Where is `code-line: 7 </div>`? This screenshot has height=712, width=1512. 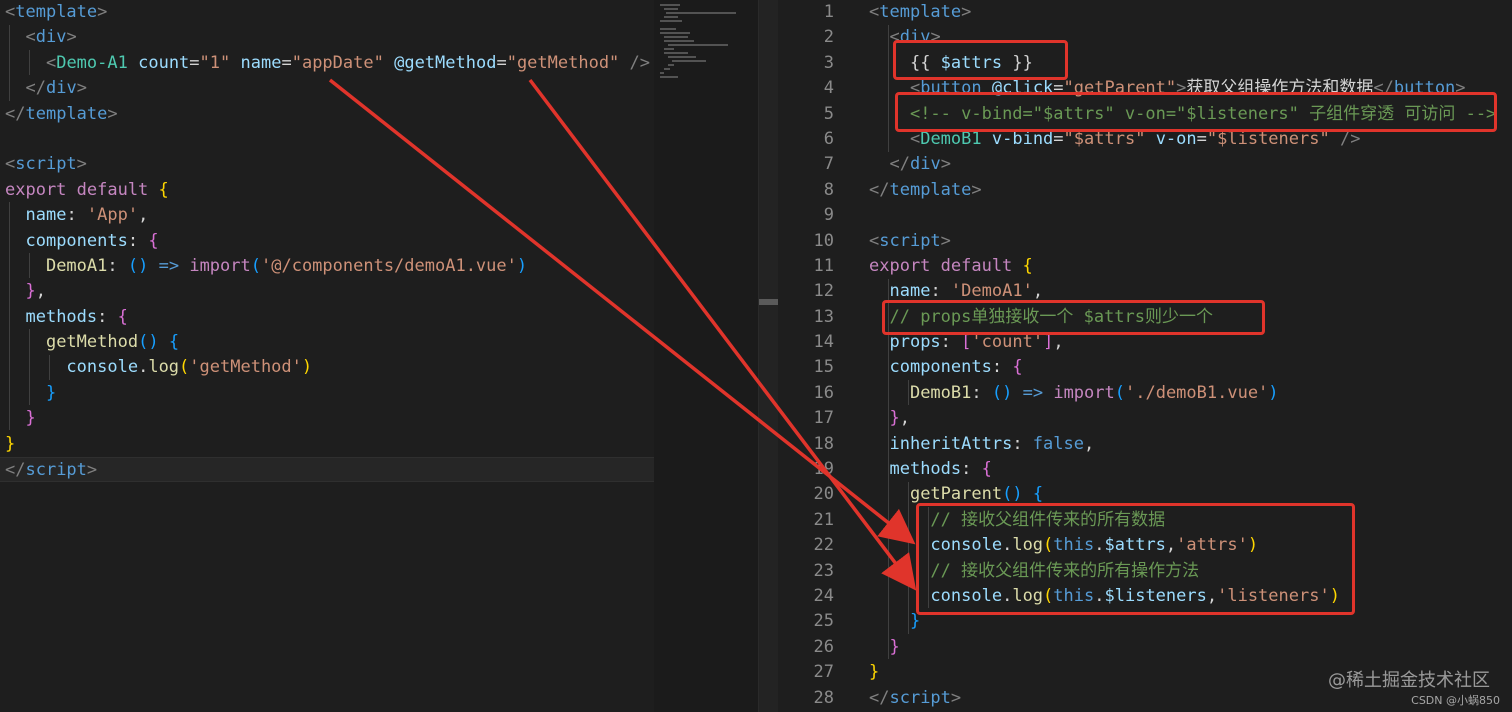 code-line: 7 </div> is located at coordinates (1145, 164).